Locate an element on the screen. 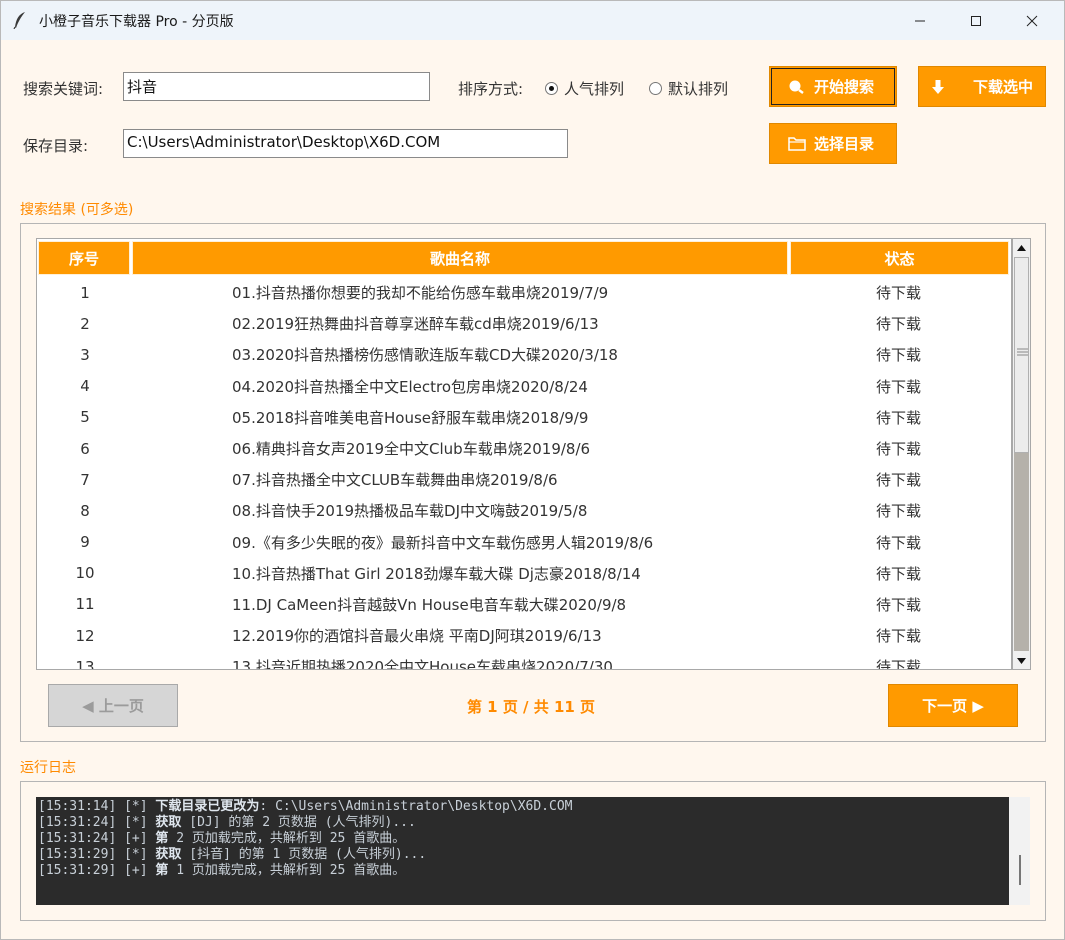 The image size is (1065, 940). sort-option-label: 人气排列 is located at coordinates (594, 89).